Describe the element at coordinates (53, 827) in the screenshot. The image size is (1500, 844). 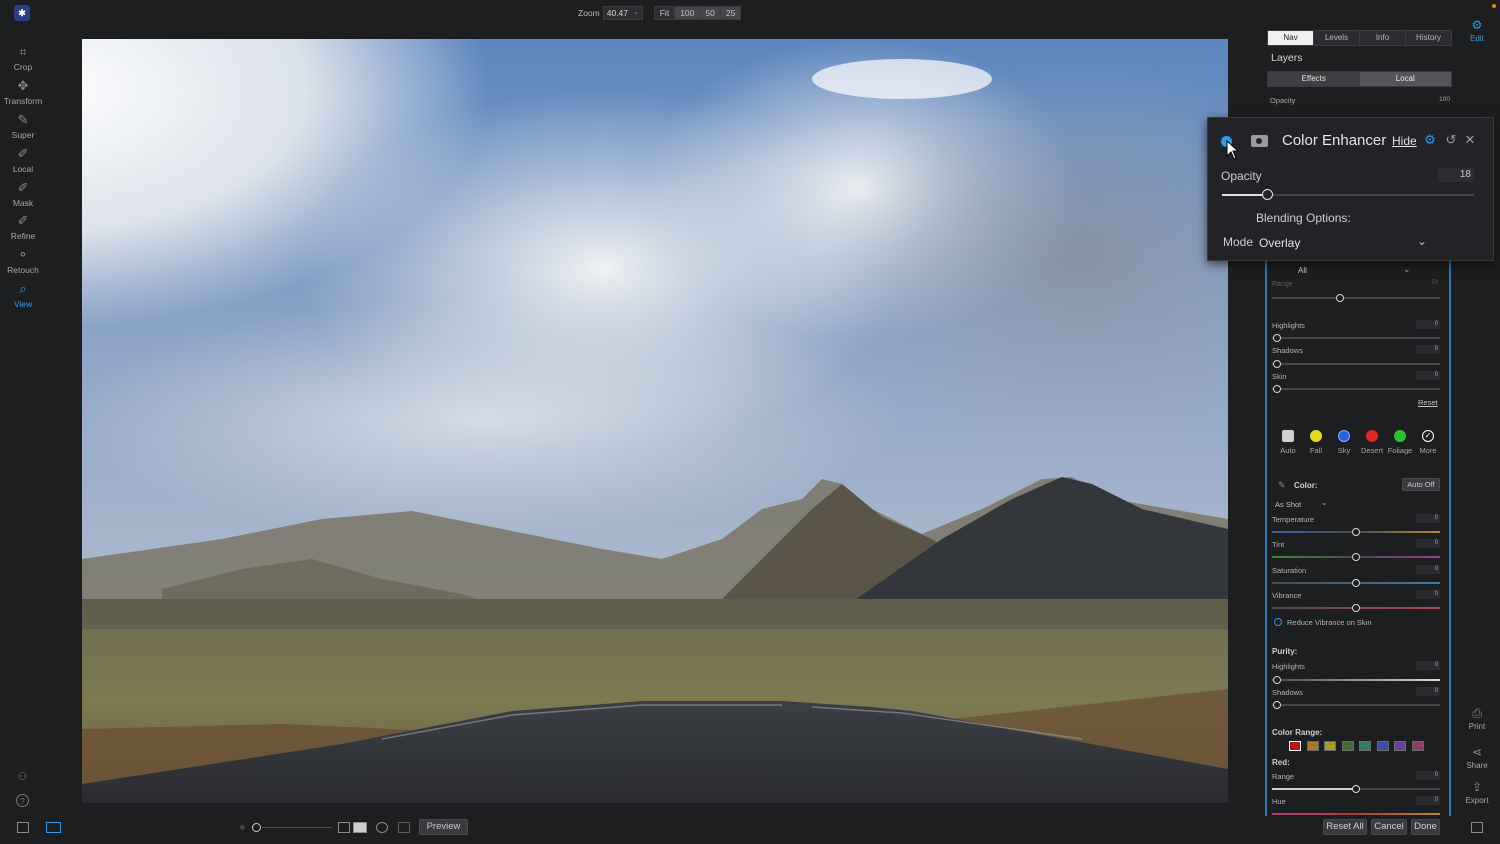
I see `single-view-icon` at that location.